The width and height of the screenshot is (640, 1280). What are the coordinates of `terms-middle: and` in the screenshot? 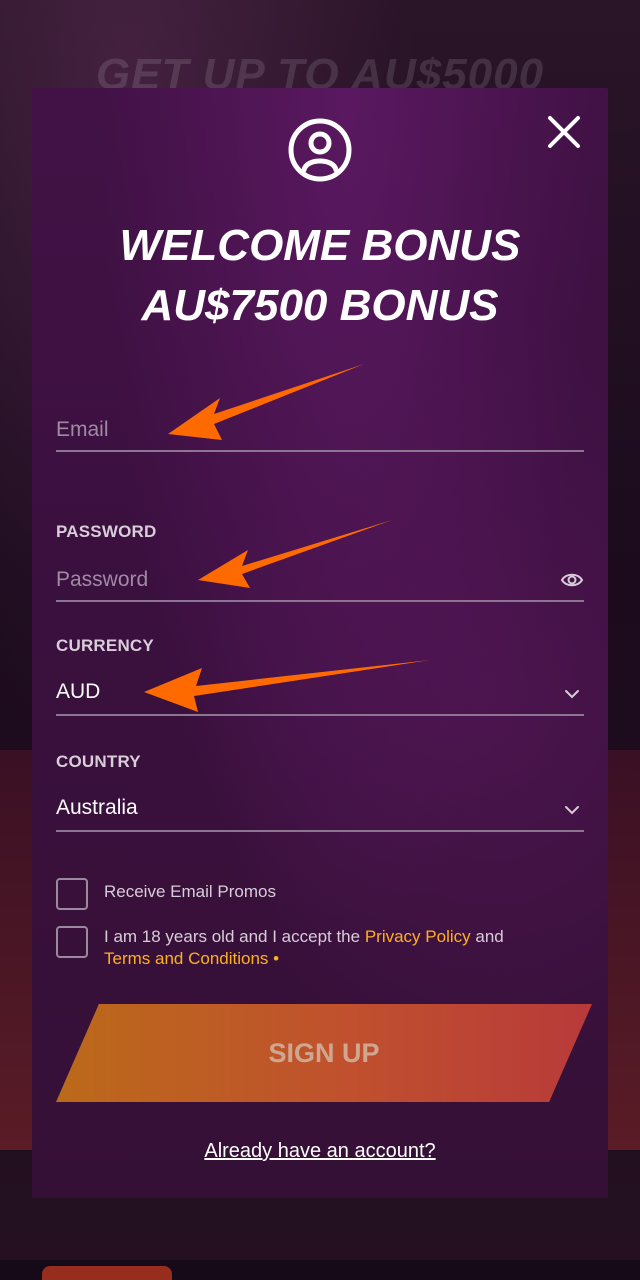 It's located at (487, 936).